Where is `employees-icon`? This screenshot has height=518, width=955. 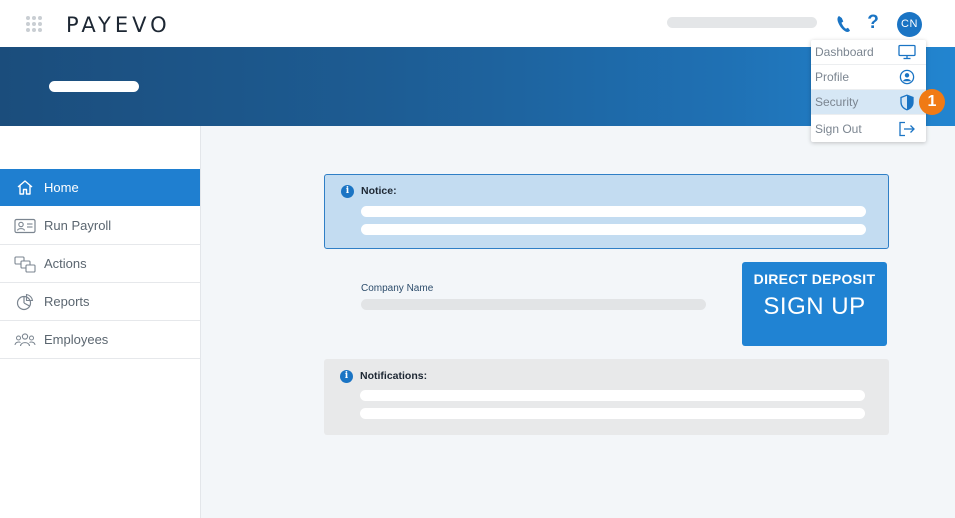
employees-icon is located at coordinates (25, 340).